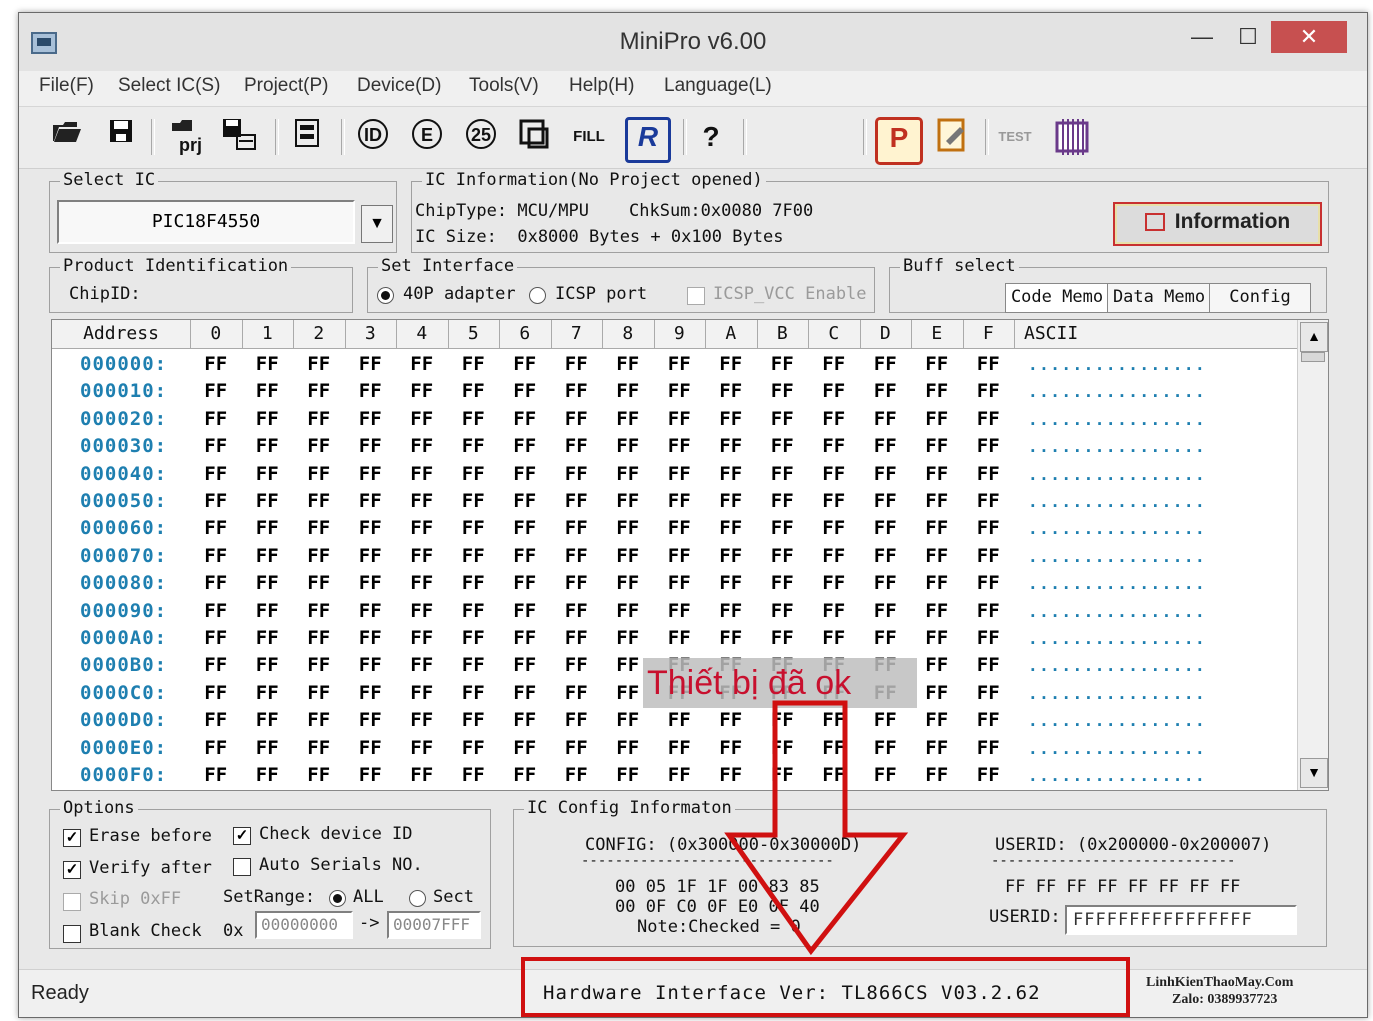 Image resolution: width=1373 pixels, height=1021 pixels. What do you see at coordinates (286, 86) in the screenshot?
I see `menu-project: Project(P)` at bounding box center [286, 86].